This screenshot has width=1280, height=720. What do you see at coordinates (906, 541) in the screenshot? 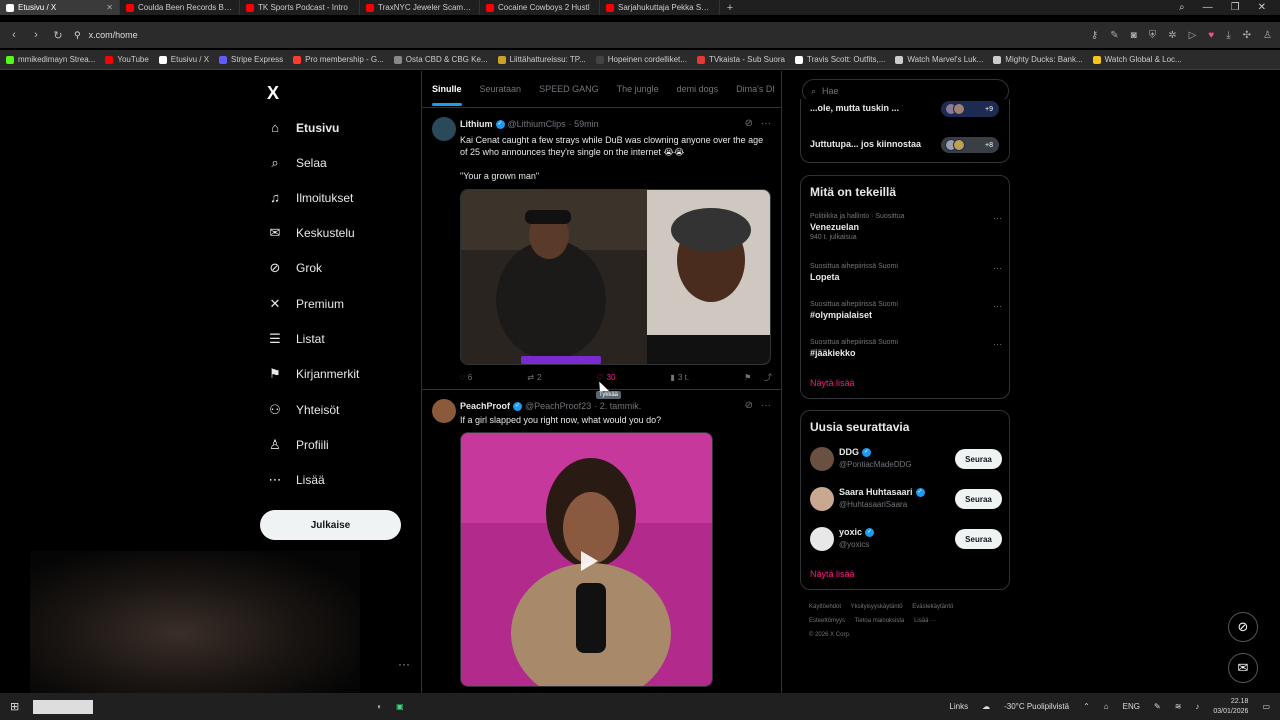
I see `follow-suggestion: yoxic ✓ @yoxics Seuraa` at bounding box center [906, 541].